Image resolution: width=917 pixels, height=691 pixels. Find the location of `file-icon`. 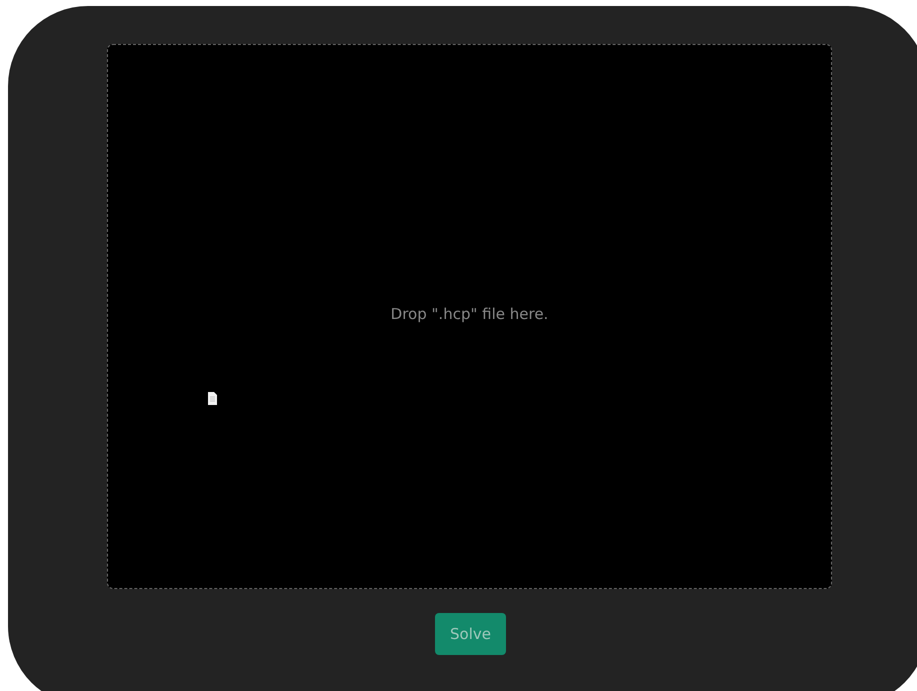

file-icon is located at coordinates (212, 398).